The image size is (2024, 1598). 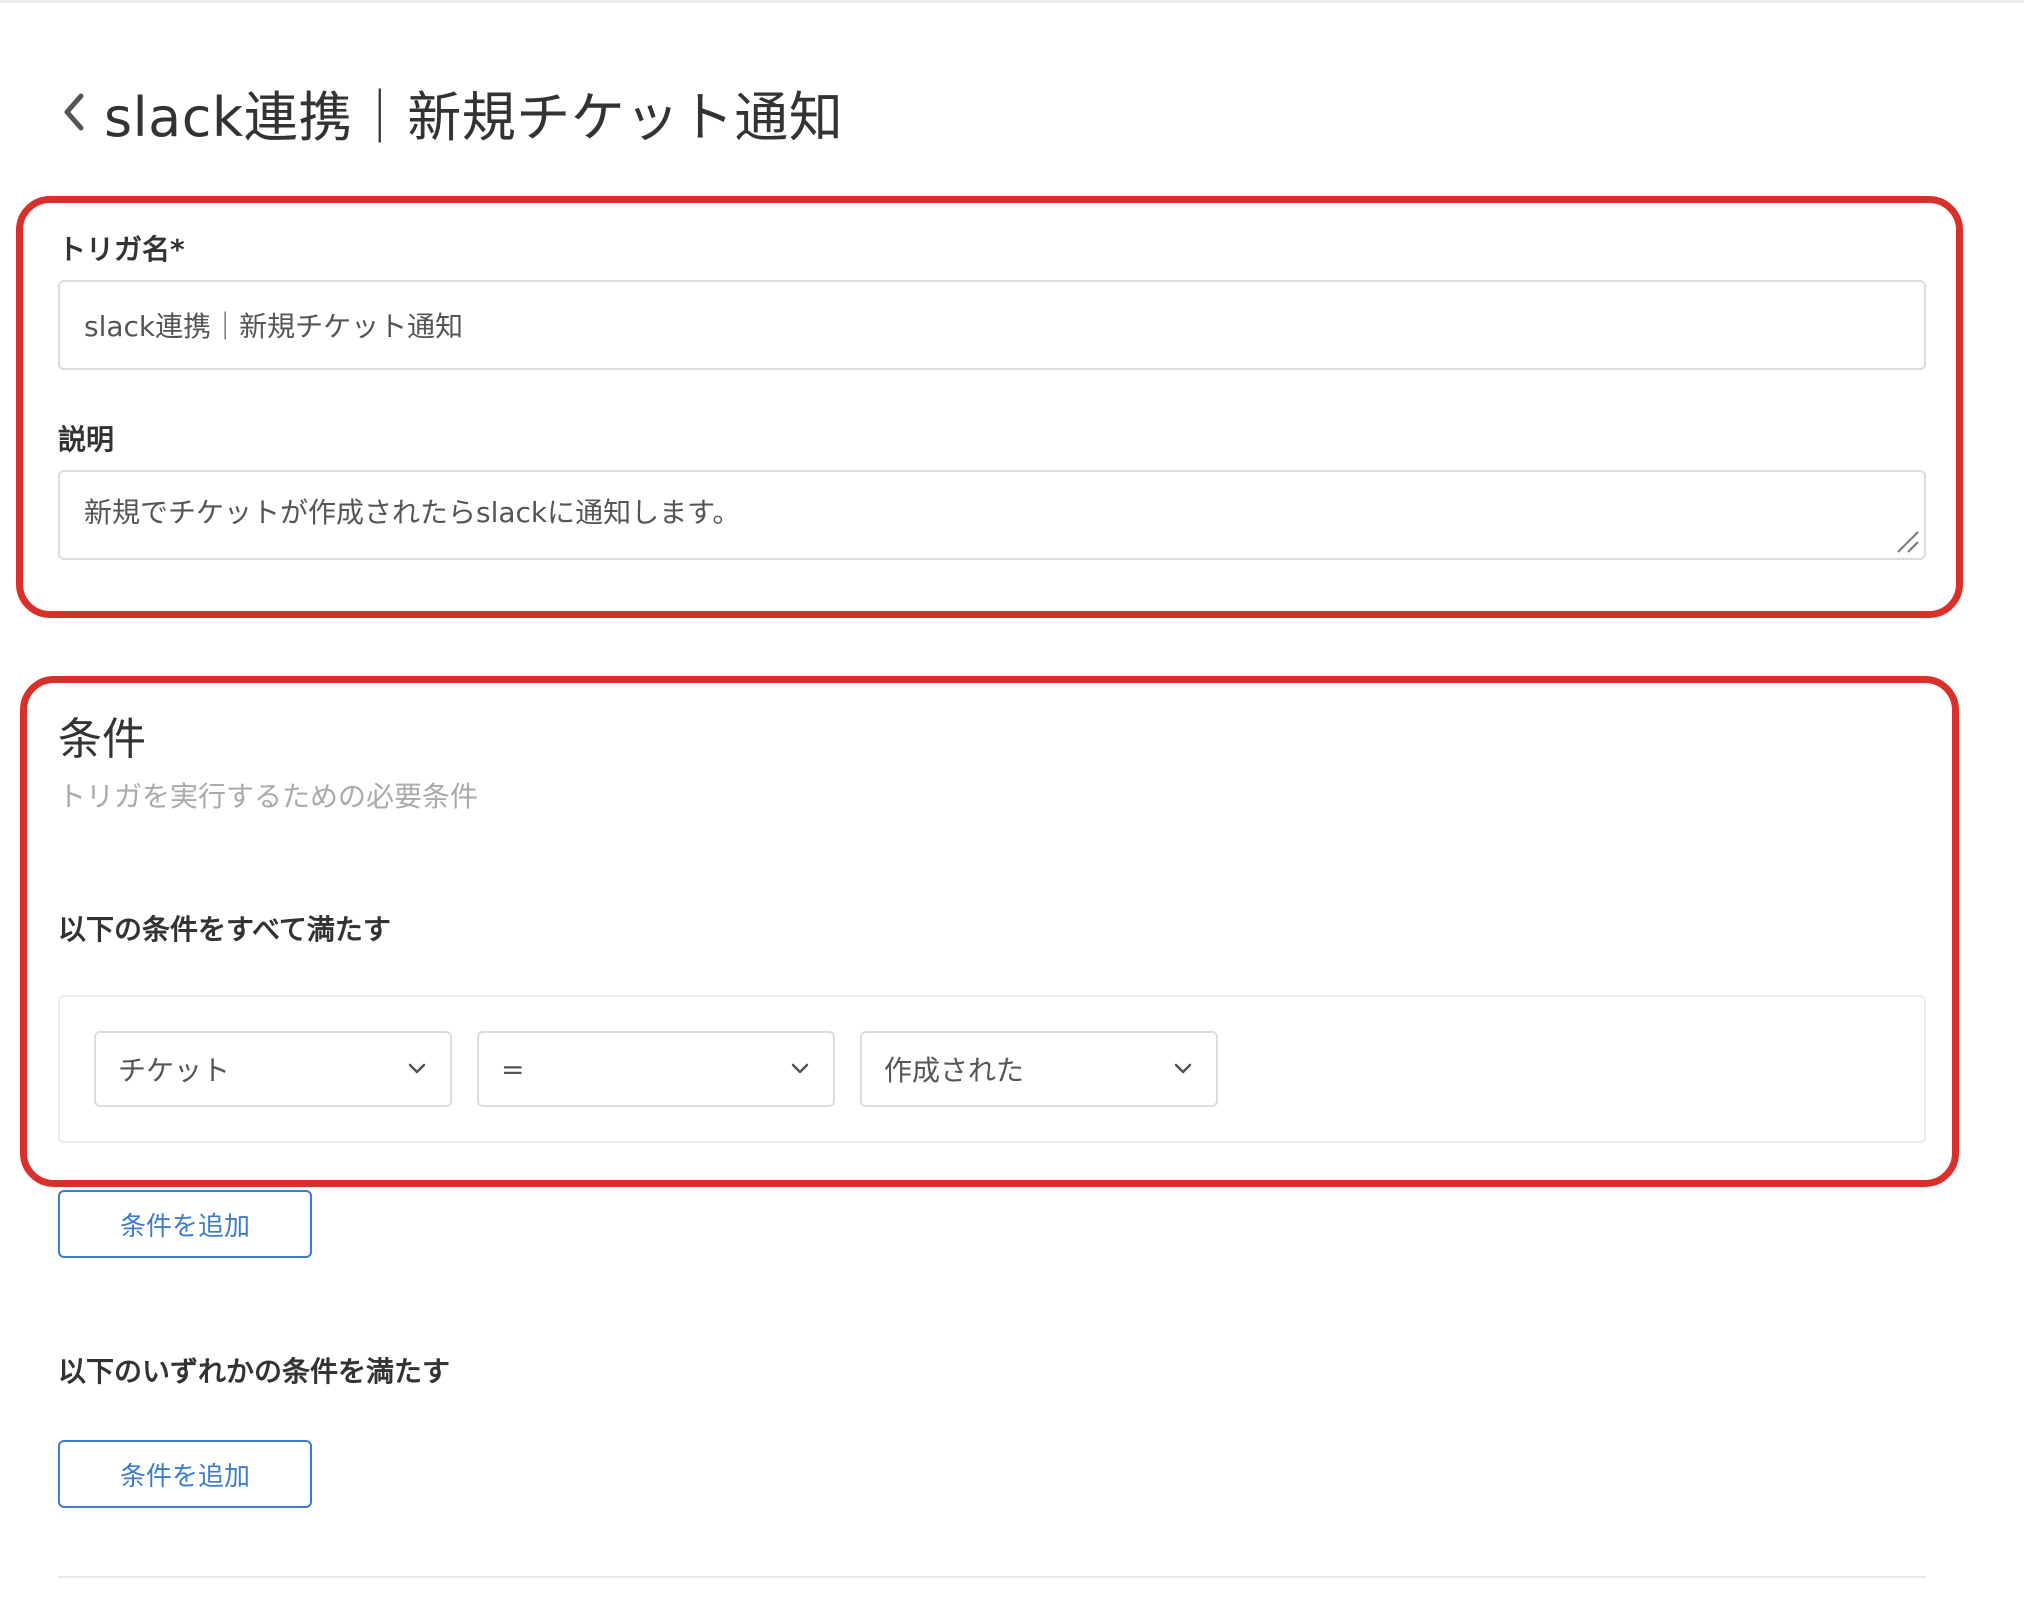 I want to click on page-header: slack連携｜新規チケット通知, so click(x=449, y=112).